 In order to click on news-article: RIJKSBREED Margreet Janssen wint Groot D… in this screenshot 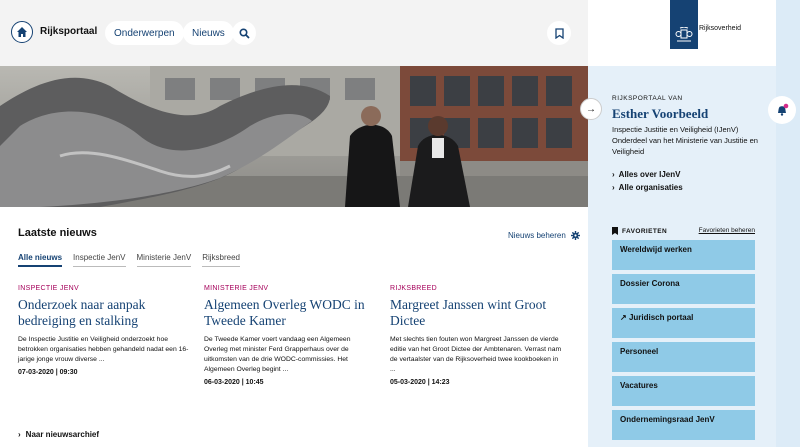, I will do `click(476, 335)`.